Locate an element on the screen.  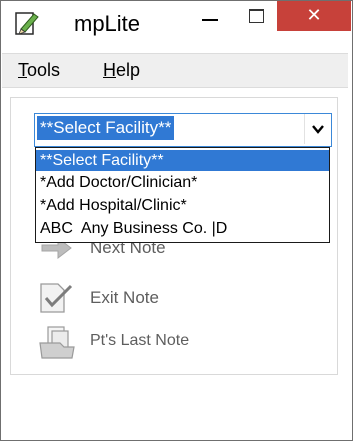
minimize-icon is located at coordinates (210, 20).